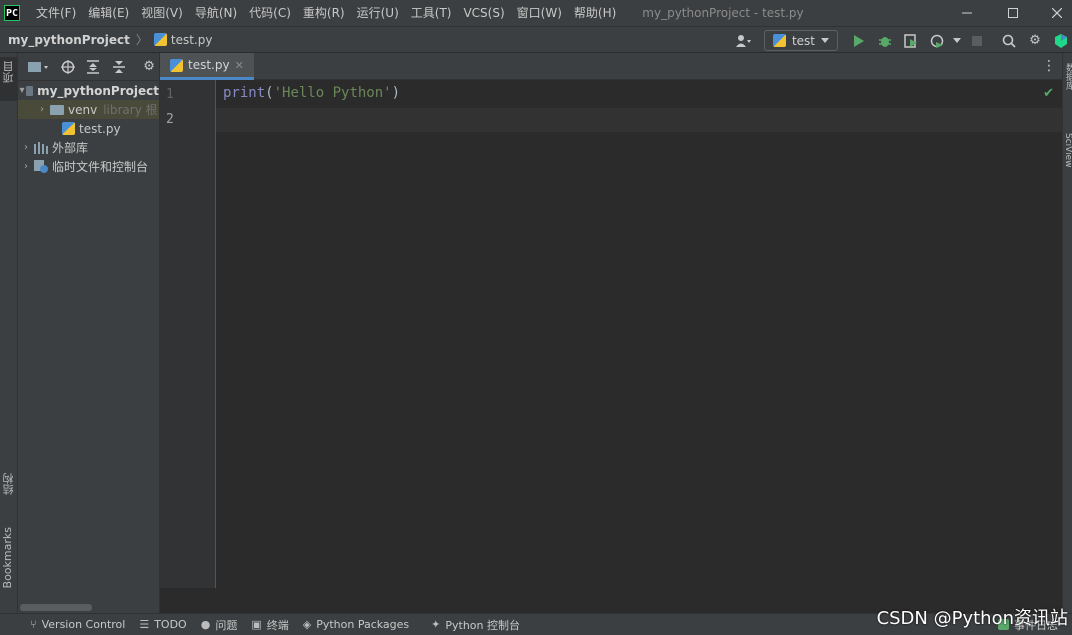 The height and width of the screenshot is (635, 1072). What do you see at coordinates (723, 13) in the screenshot?
I see `window-title: my_pythonProject - test.py` at bounding box center [723, 13].